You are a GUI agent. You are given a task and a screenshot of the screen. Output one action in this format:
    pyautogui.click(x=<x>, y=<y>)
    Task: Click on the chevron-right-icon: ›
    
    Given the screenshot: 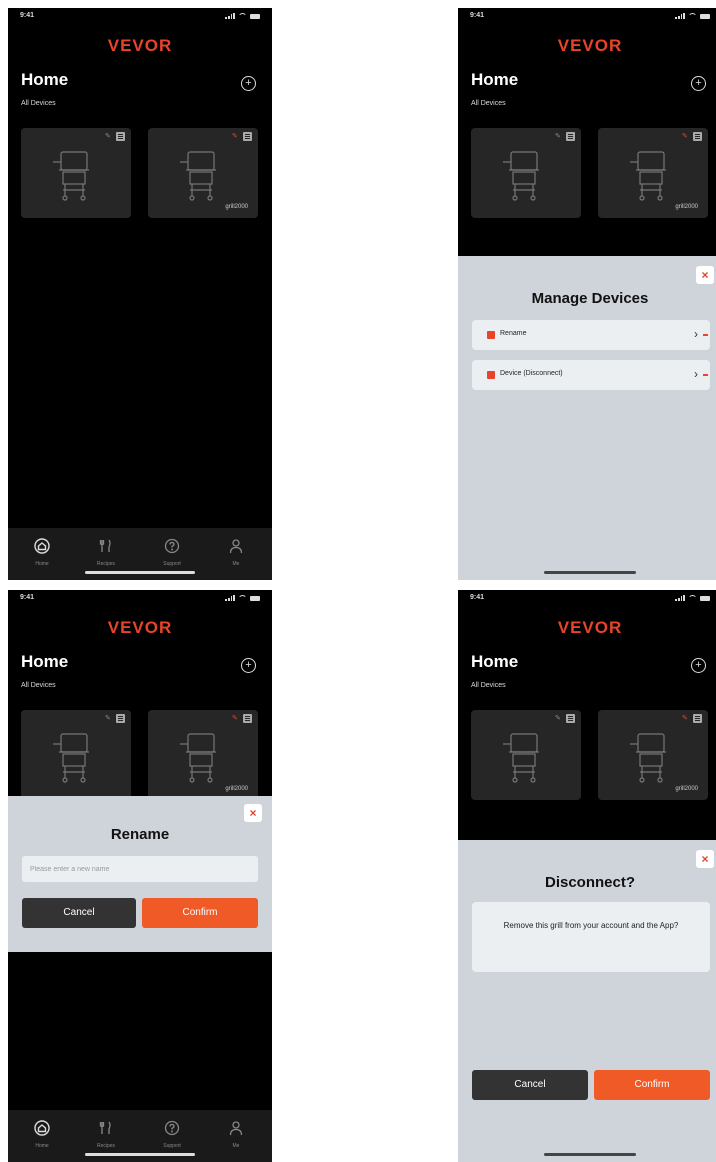 What is the action you would take?
    pyautogui.click(x=696, y=374)
    